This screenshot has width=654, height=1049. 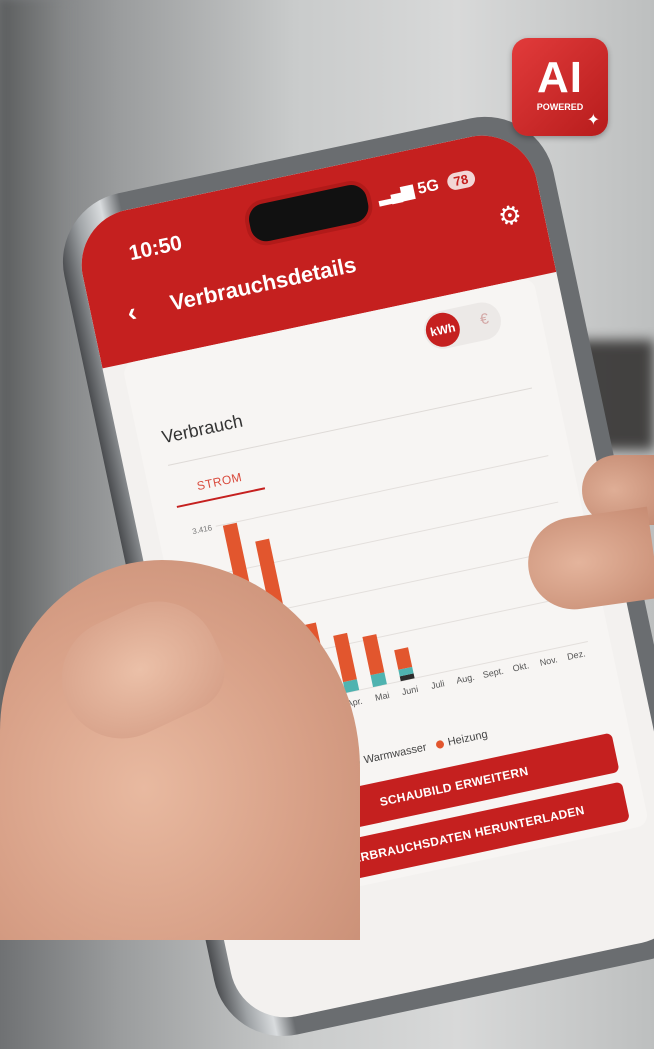 What do you see at coordinates (465, 679) in the screenshot?
I see `x-tick-label: Aug.` at bounding box center [465, 679].